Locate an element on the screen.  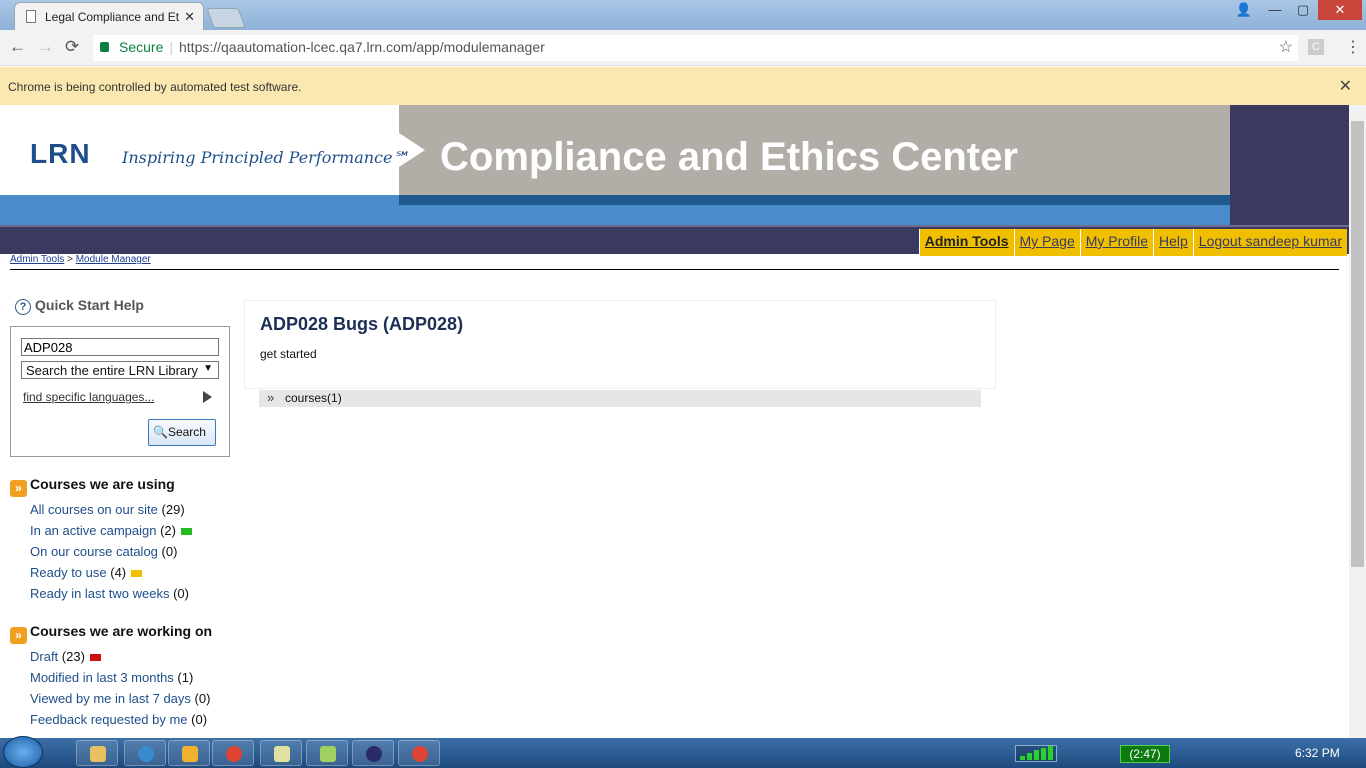
search-button-label: Search is located at coordinates (186, 432).